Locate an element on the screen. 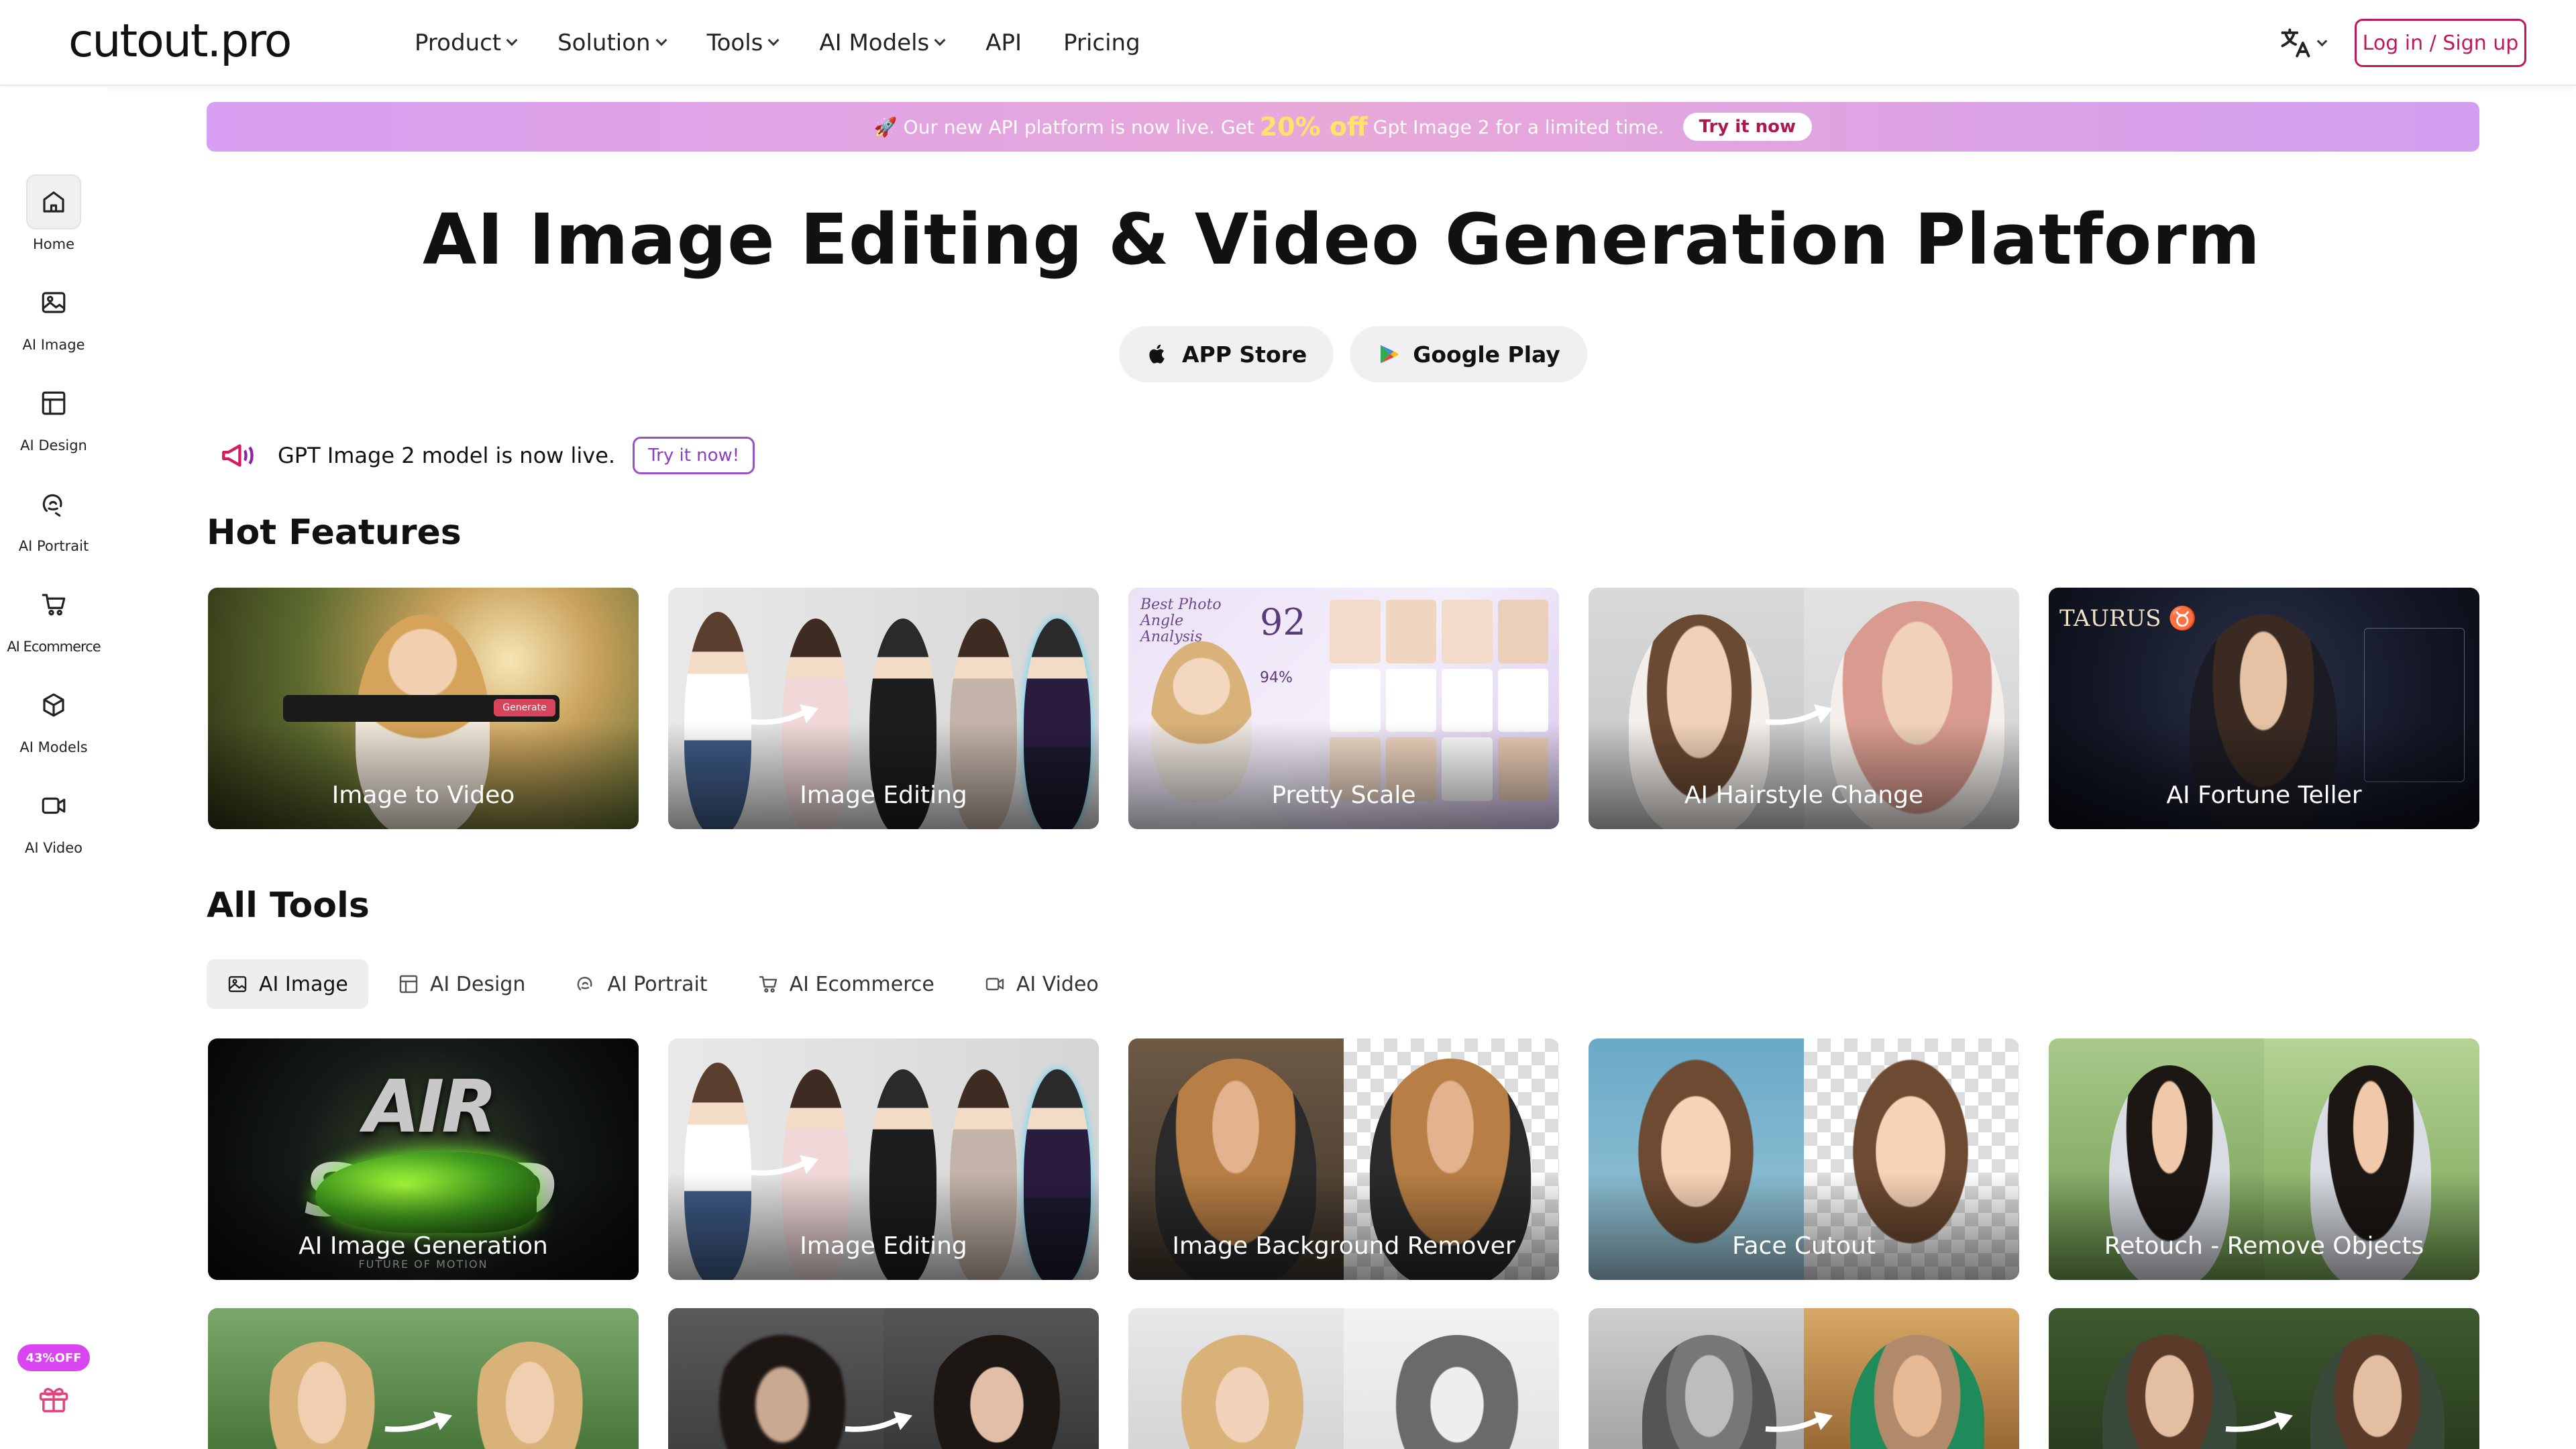  sidebar-item-ai-design: AI Design is located at coordinates (53, 414).